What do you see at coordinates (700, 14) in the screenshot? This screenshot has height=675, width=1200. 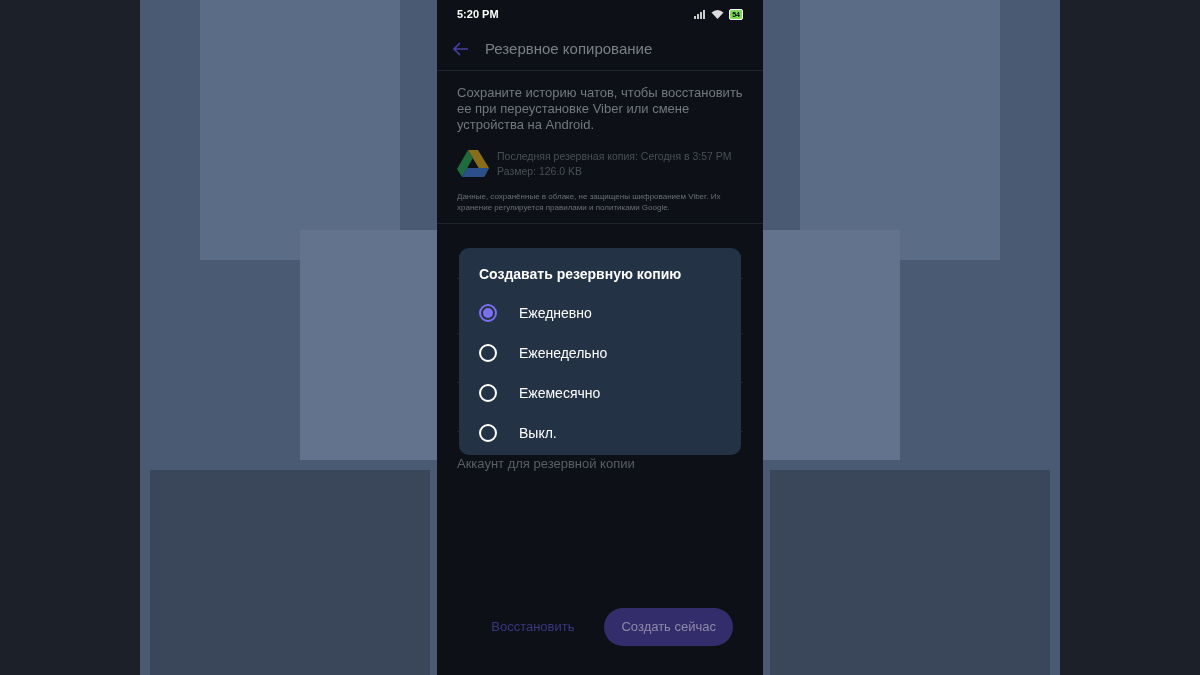 I see `signal-icon` at bounding box center [700, 14].